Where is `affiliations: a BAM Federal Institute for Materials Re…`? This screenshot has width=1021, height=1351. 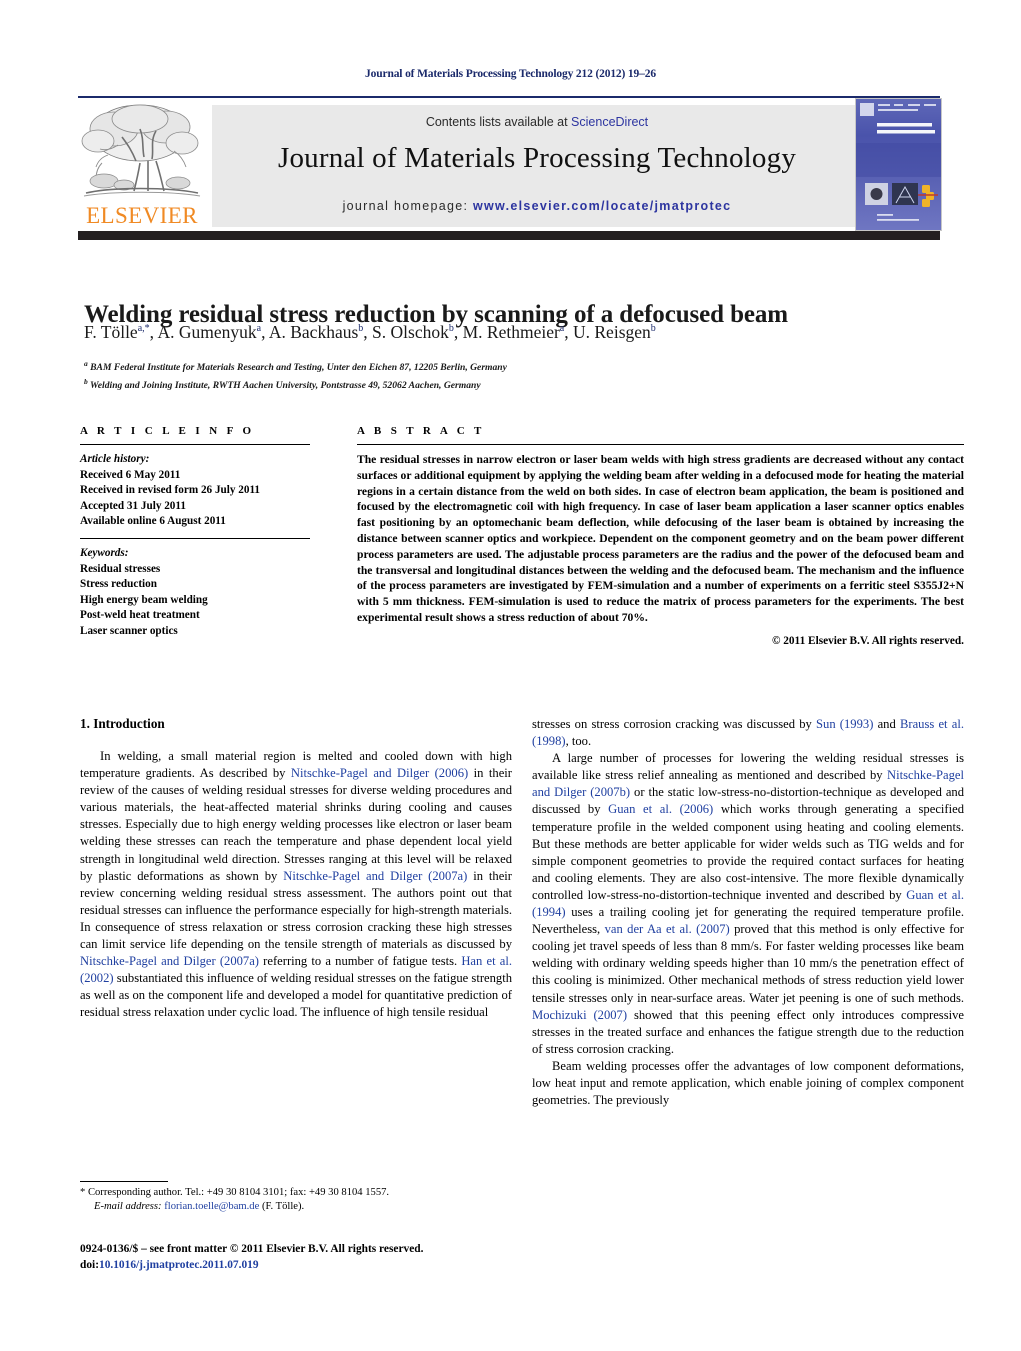 affiliations: a BAM Federal Institute for Materials Re… is located at coordinates (514, 375).